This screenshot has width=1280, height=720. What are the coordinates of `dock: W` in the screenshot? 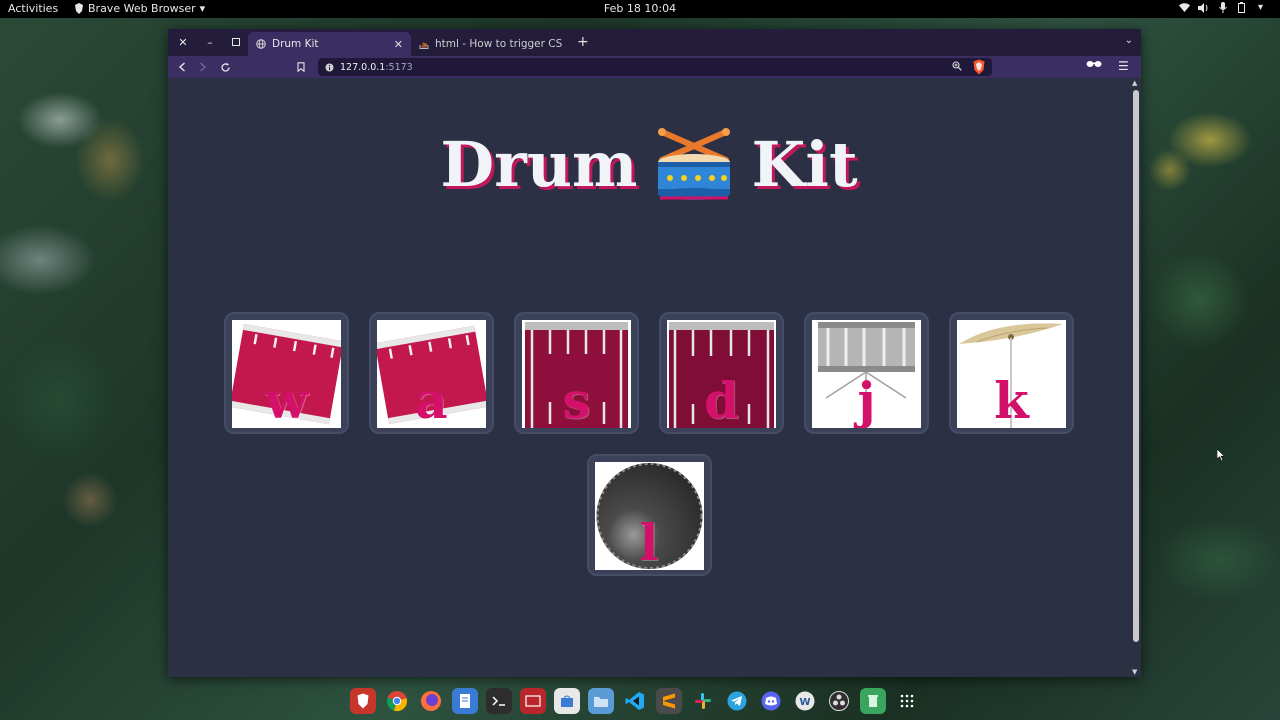 It's located at (639, 701).